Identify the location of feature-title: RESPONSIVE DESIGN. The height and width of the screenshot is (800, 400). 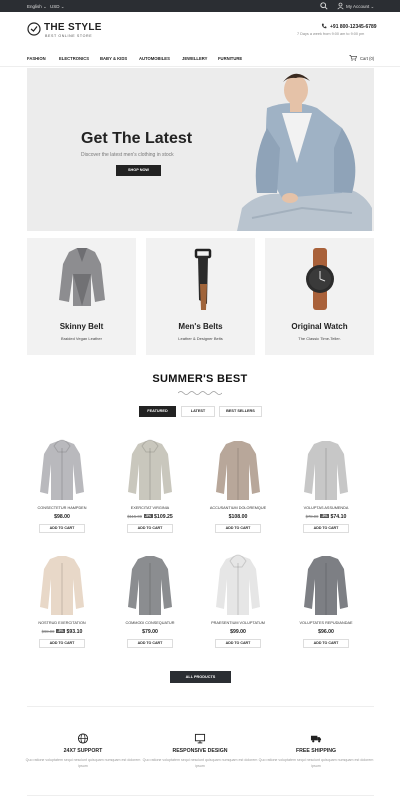
(200, 751).